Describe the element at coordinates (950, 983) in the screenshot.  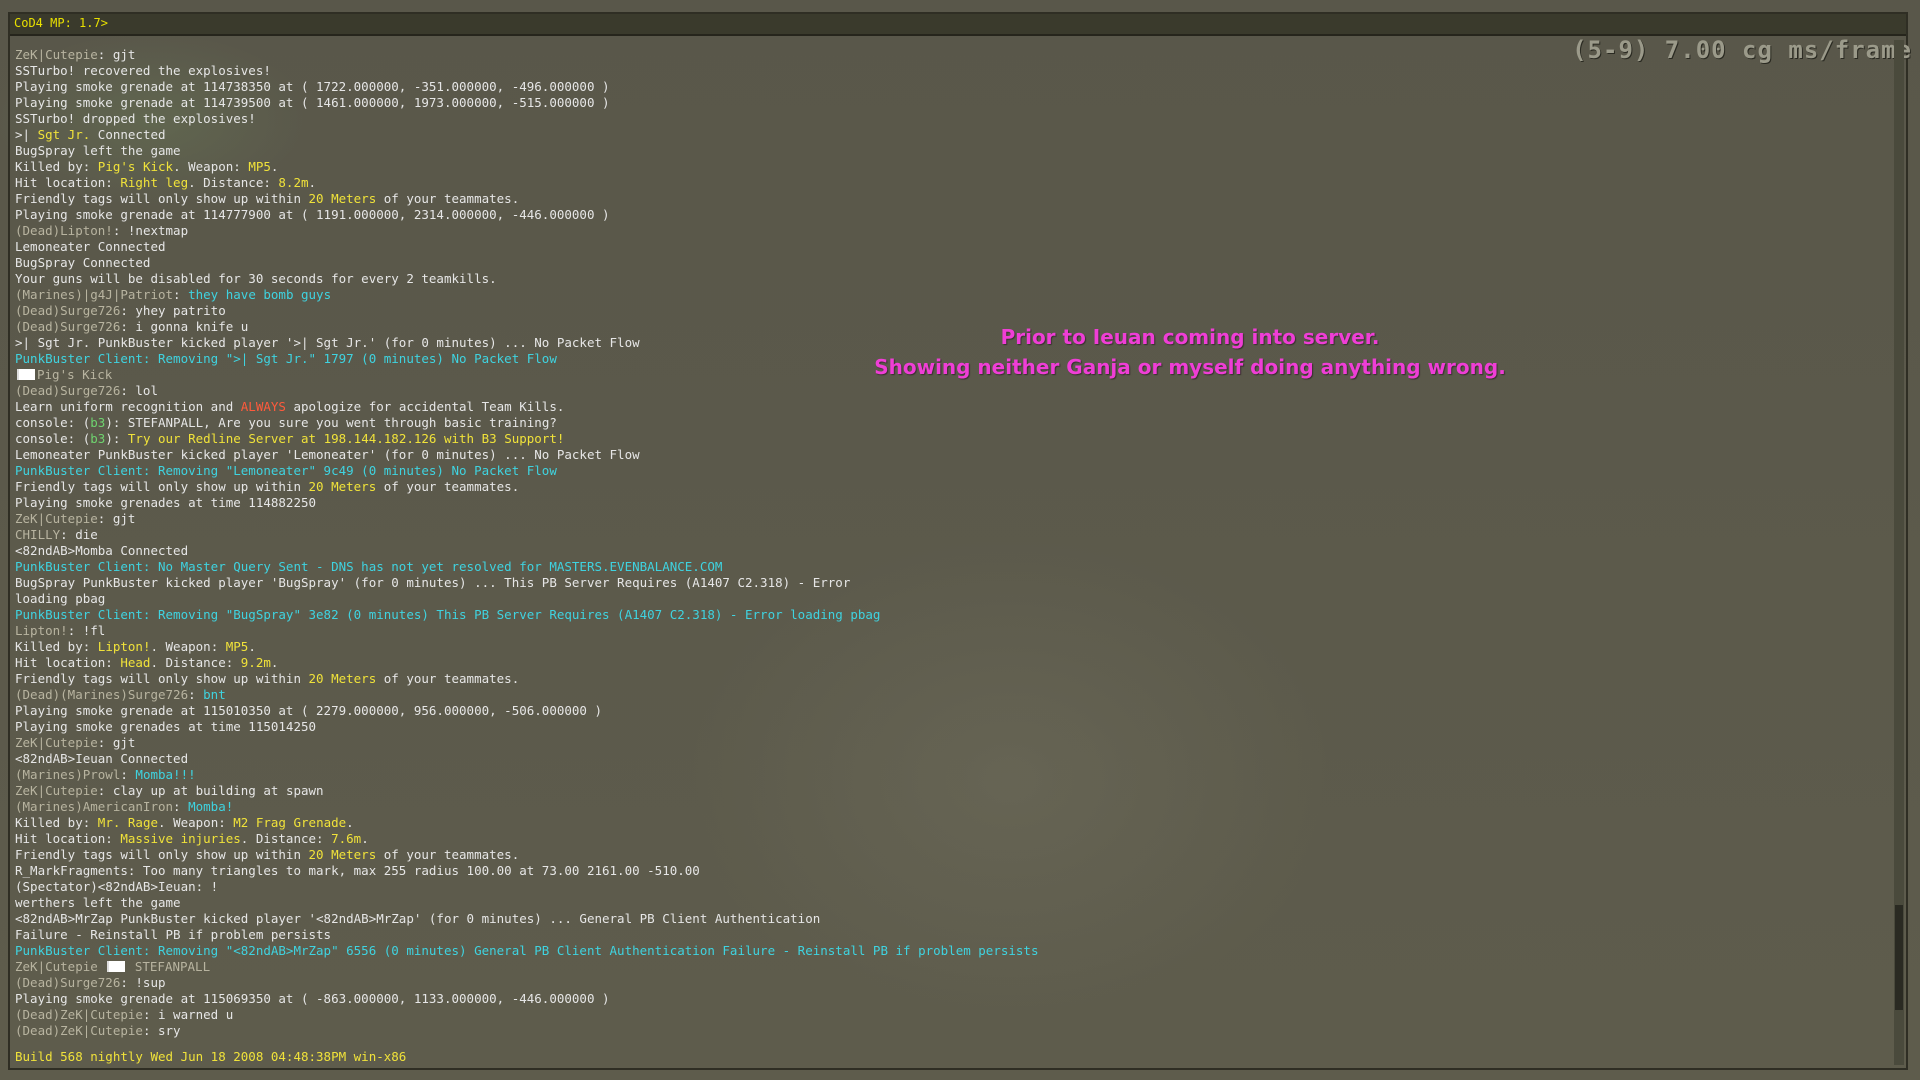
I see `console-line: (Dead)Surge726: !sup` at that location.